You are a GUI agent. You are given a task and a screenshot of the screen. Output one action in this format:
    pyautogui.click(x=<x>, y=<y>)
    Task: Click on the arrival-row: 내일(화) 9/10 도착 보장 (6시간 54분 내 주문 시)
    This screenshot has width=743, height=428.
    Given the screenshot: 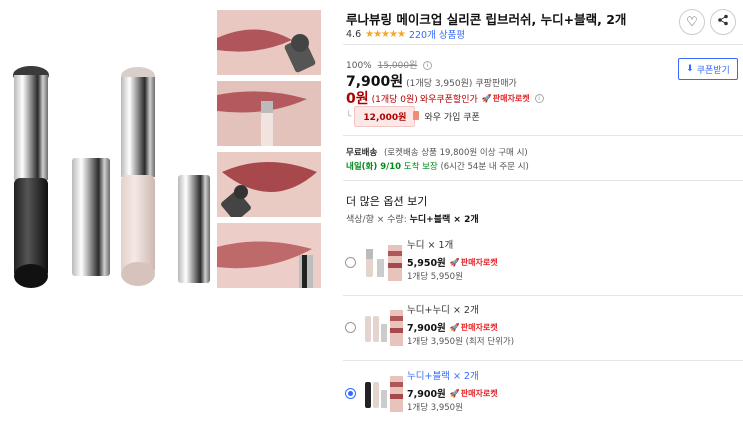 What is the action you would take?
    pyautogui.click(x=437, y=166)
    